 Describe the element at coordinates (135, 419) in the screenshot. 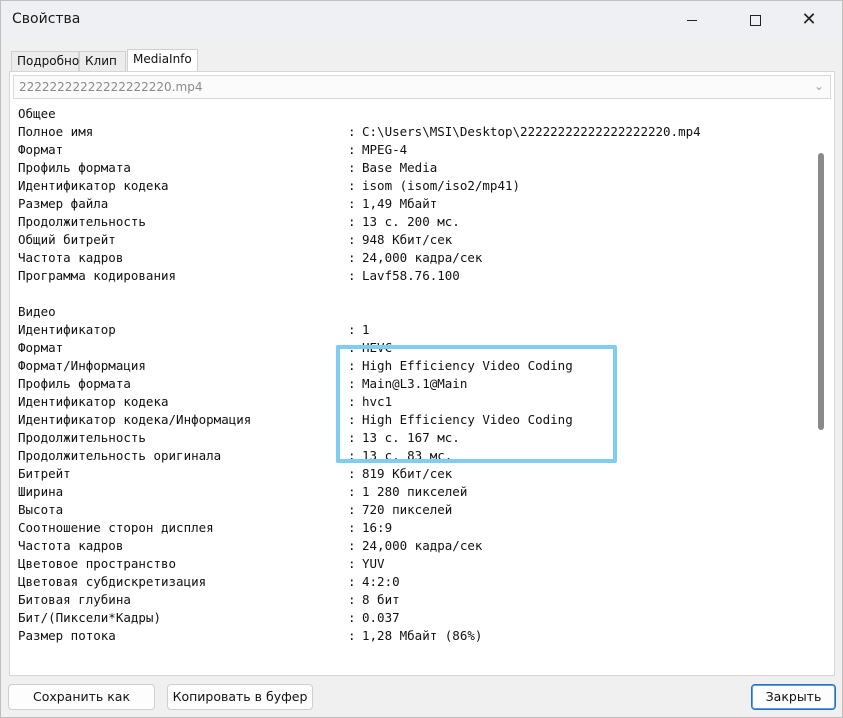

I see `info-row-label: Идентификатор кодека/Информация` at that location.